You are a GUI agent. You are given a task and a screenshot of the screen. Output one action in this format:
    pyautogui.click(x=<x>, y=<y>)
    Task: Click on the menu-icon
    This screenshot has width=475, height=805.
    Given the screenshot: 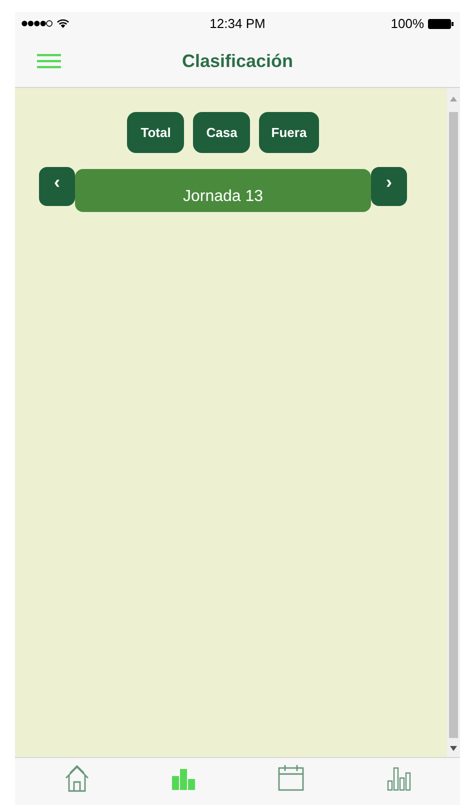 What is the action you would take?
    pyautogui.click(x=49, y=61)
    